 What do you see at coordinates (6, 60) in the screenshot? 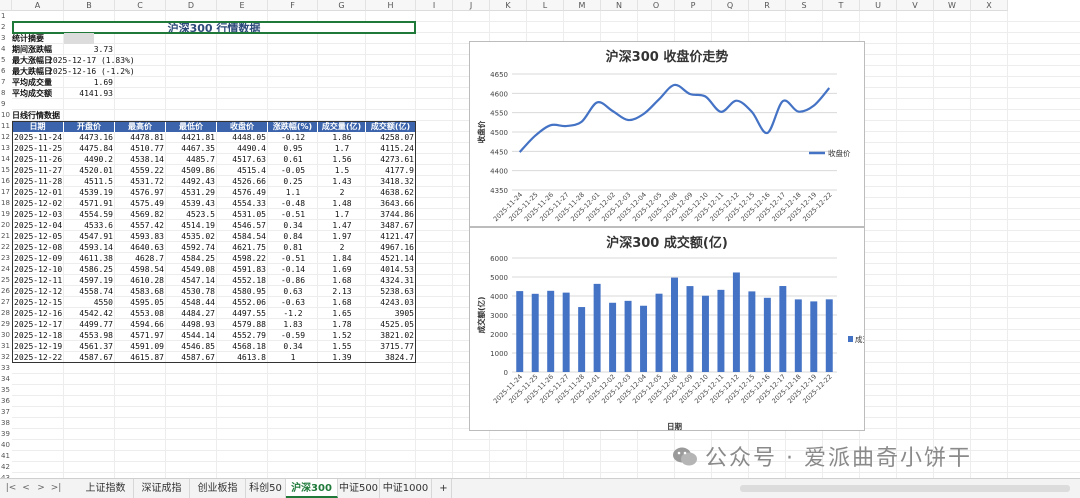
I see `row-header: 5` at bounding box center [6, 60].